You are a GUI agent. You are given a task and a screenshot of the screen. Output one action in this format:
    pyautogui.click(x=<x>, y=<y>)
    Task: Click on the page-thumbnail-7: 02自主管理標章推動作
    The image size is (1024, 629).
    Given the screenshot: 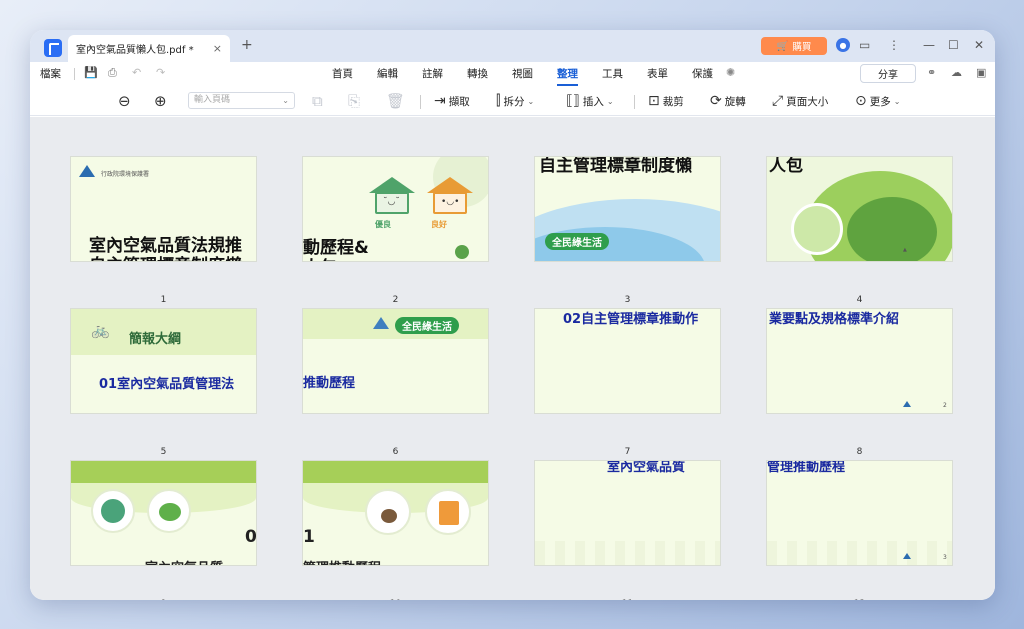 What is the action you would take?
    pyautogui.click(x=627, y=361)
    